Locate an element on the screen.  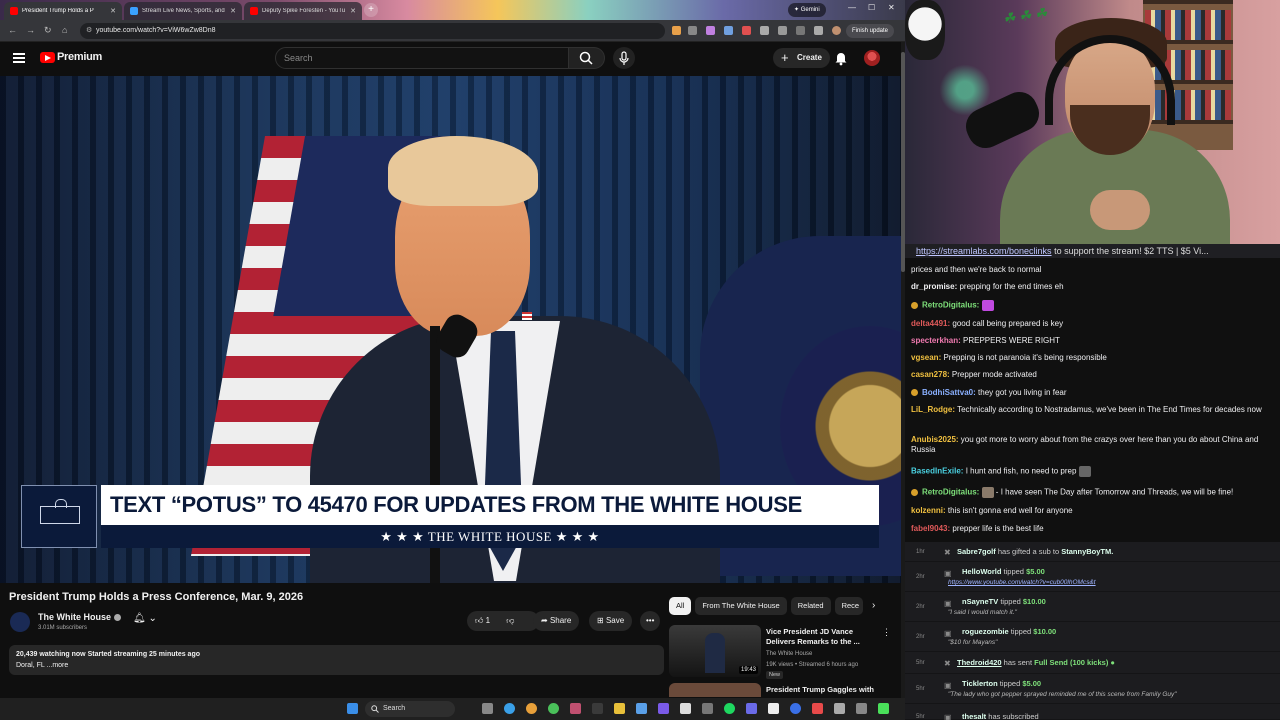
chat-message: RetroDigitalus: is located at coordinates (1092, 305).